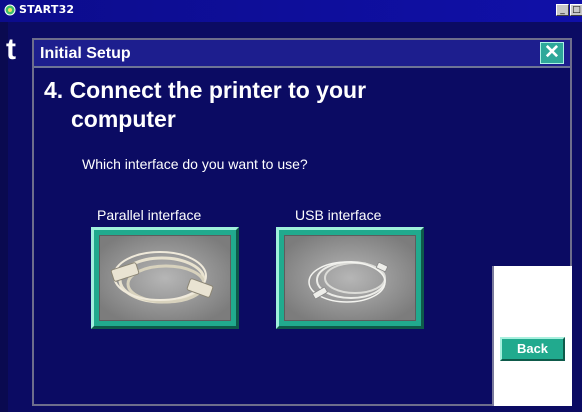  Describe the element at coordinates (532, 336) in the screenshot. I see `side-panel` at that location.